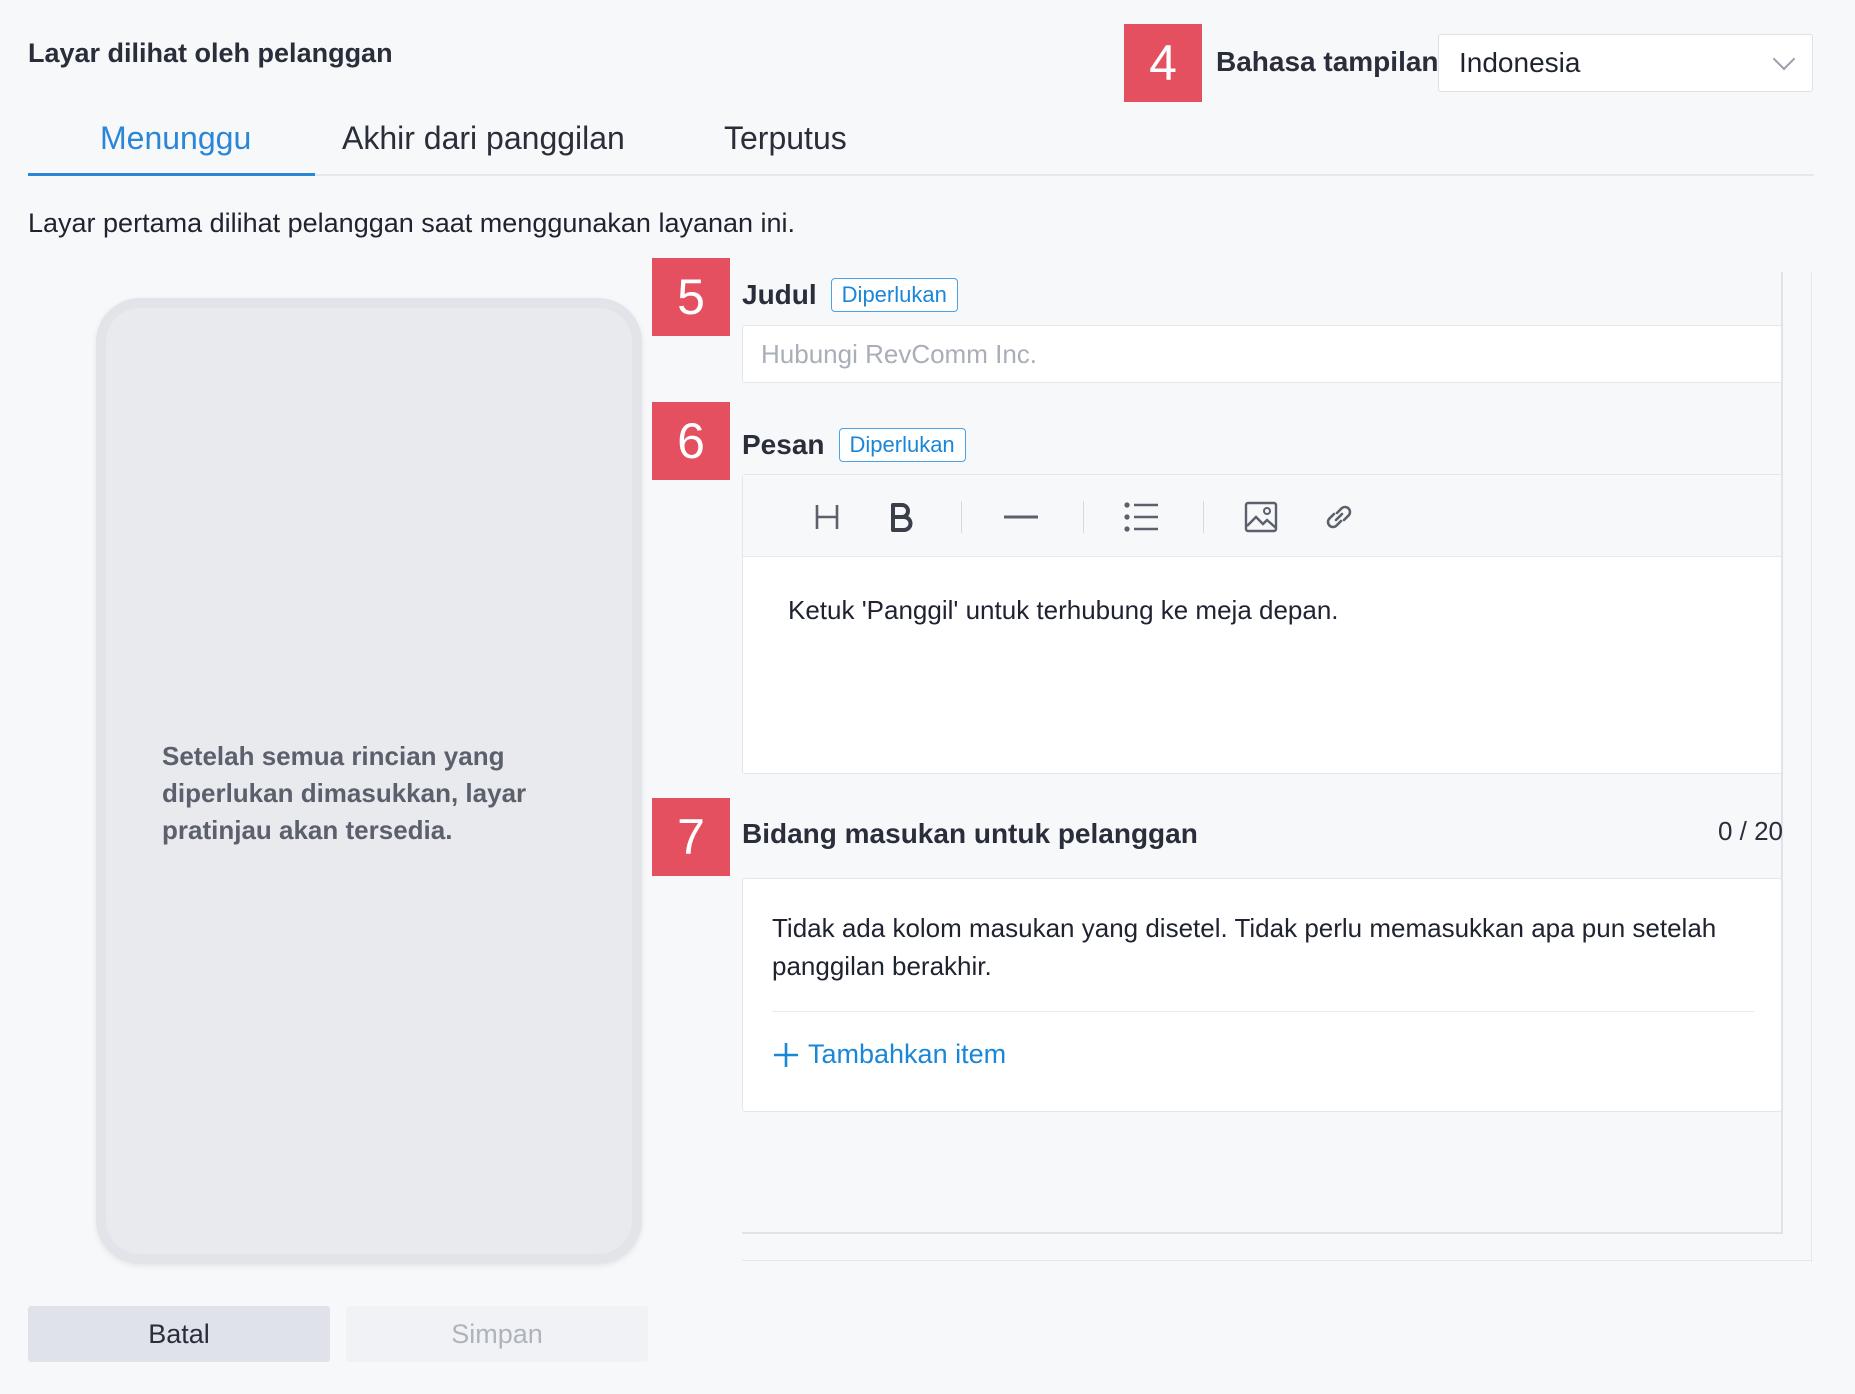 The height and width of the screenshot is (1394, 1855). Describe the element at coordinates (779, 294) in the screenshot. I see `title-field-label: Judul` at that location.